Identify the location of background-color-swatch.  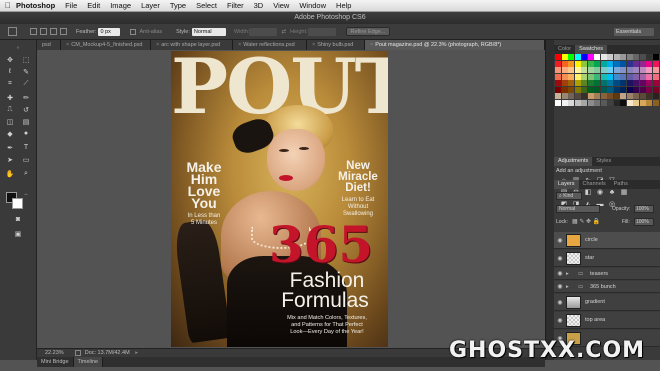
(17, 203).